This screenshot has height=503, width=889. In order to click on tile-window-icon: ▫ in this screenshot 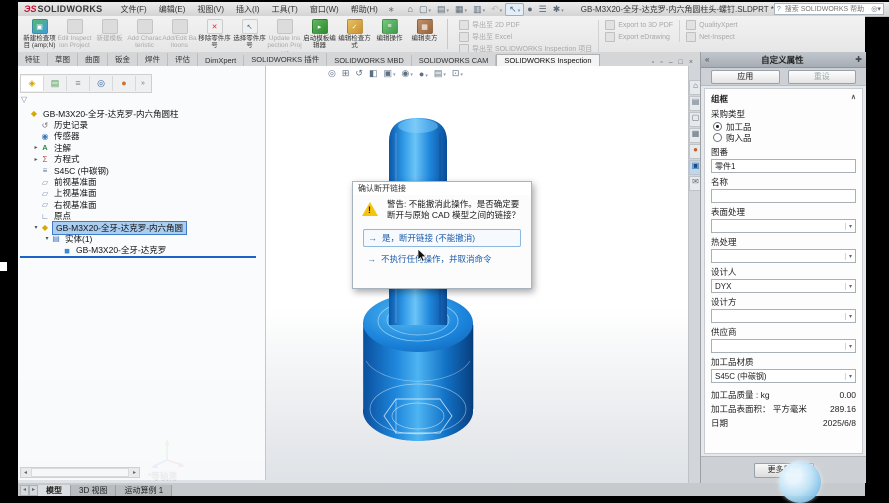, I will do `click(661, 62)`.